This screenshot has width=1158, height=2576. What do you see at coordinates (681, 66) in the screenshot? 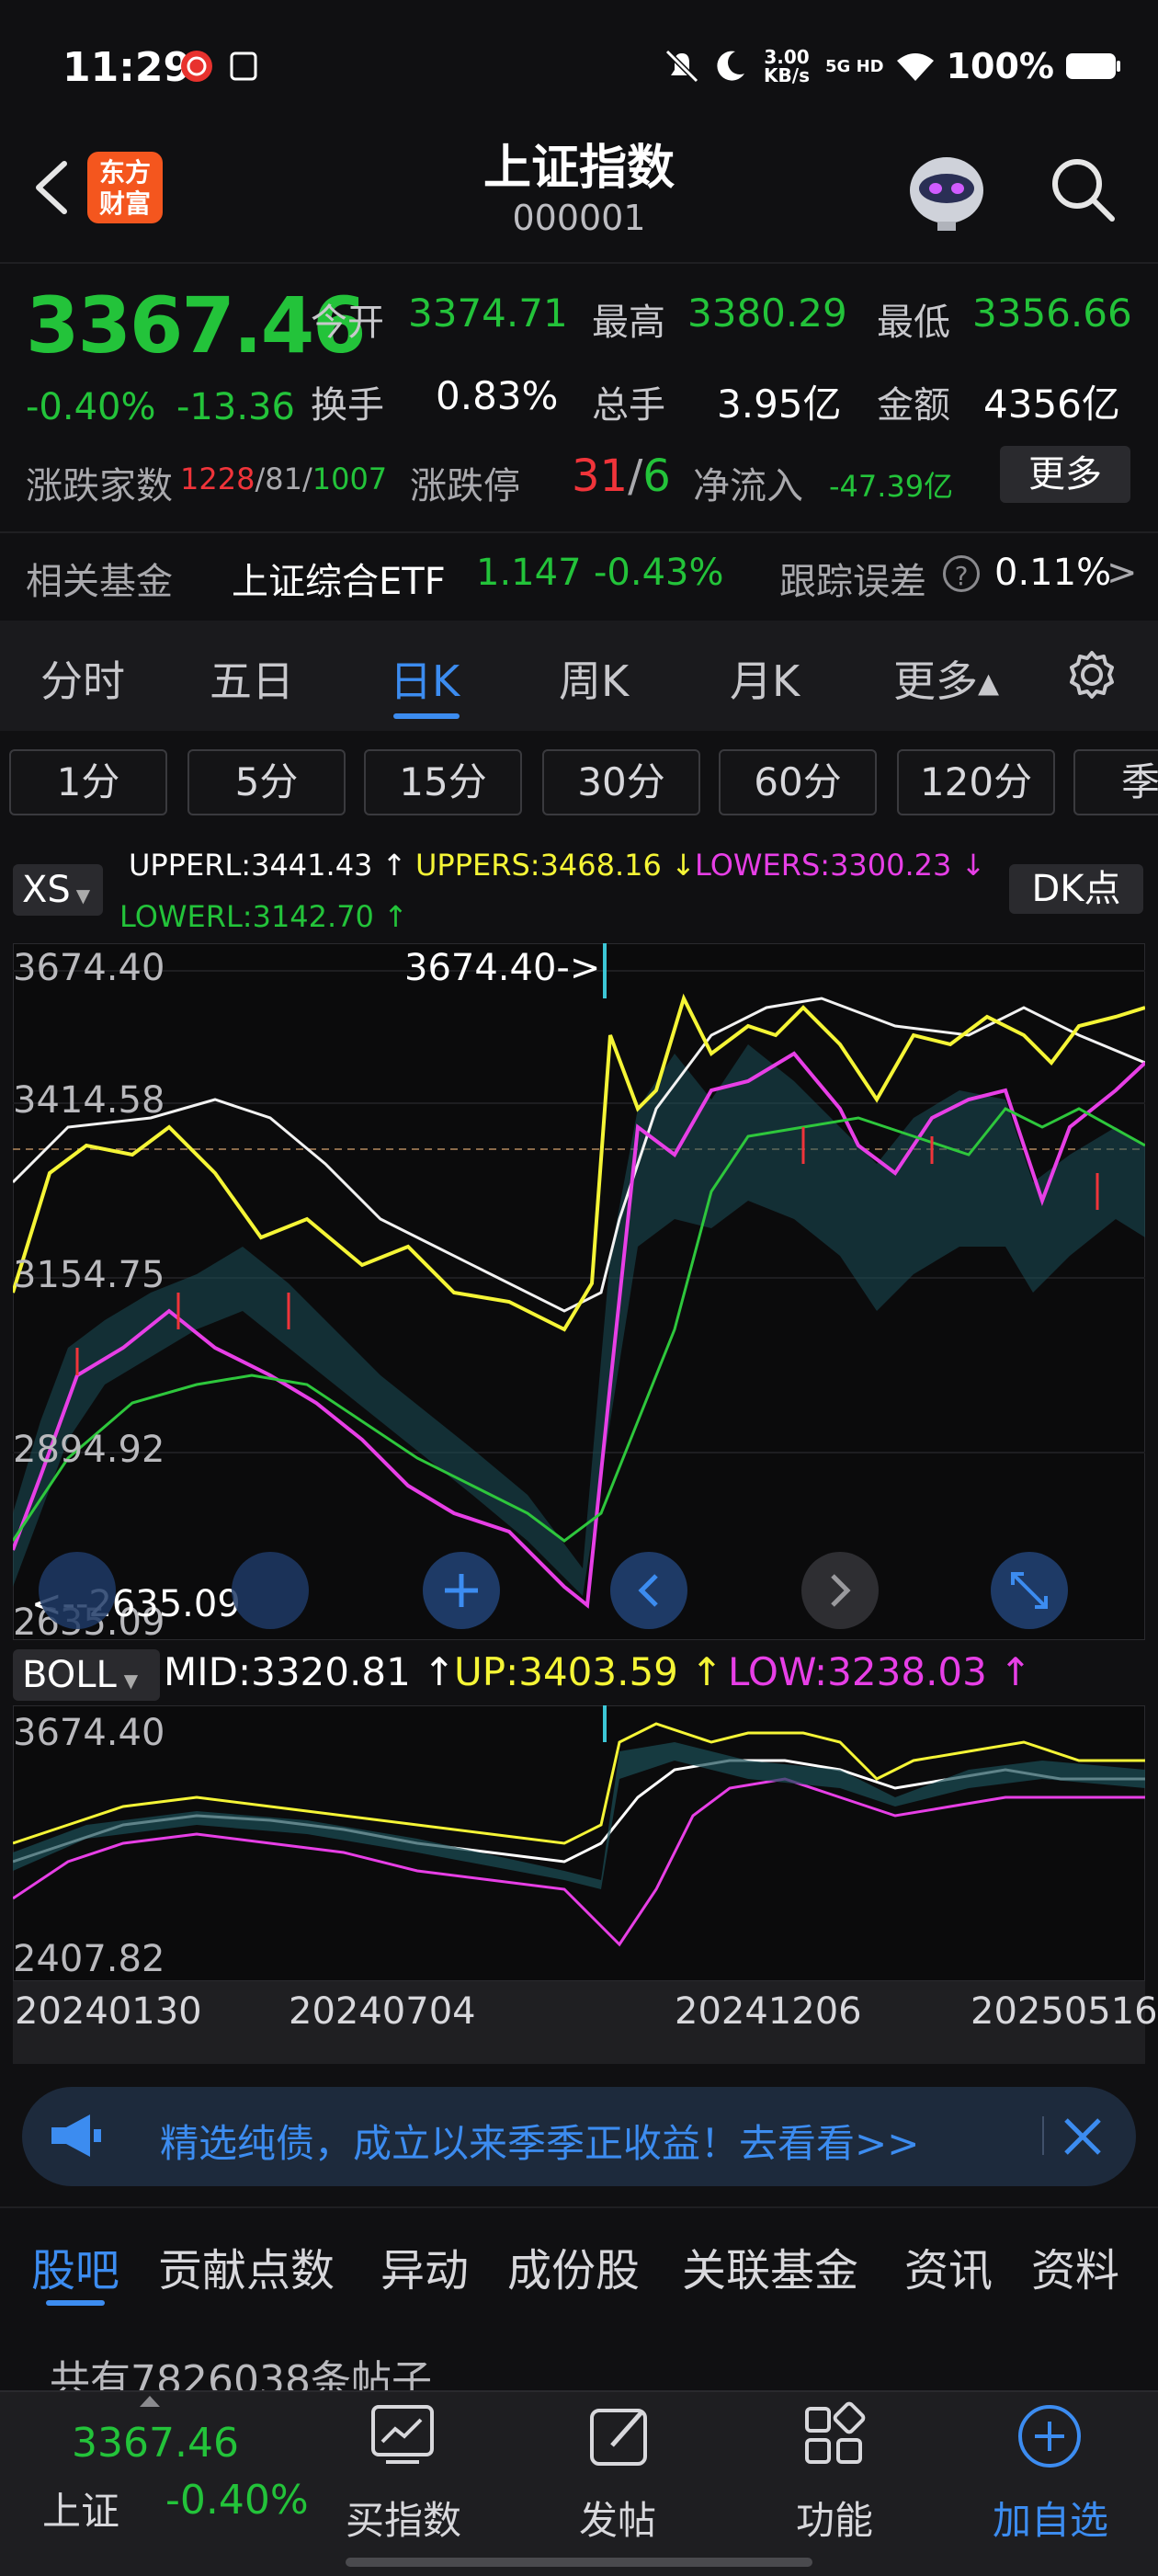
I see `mute-bell-icon` at bounding box center [681, 66].